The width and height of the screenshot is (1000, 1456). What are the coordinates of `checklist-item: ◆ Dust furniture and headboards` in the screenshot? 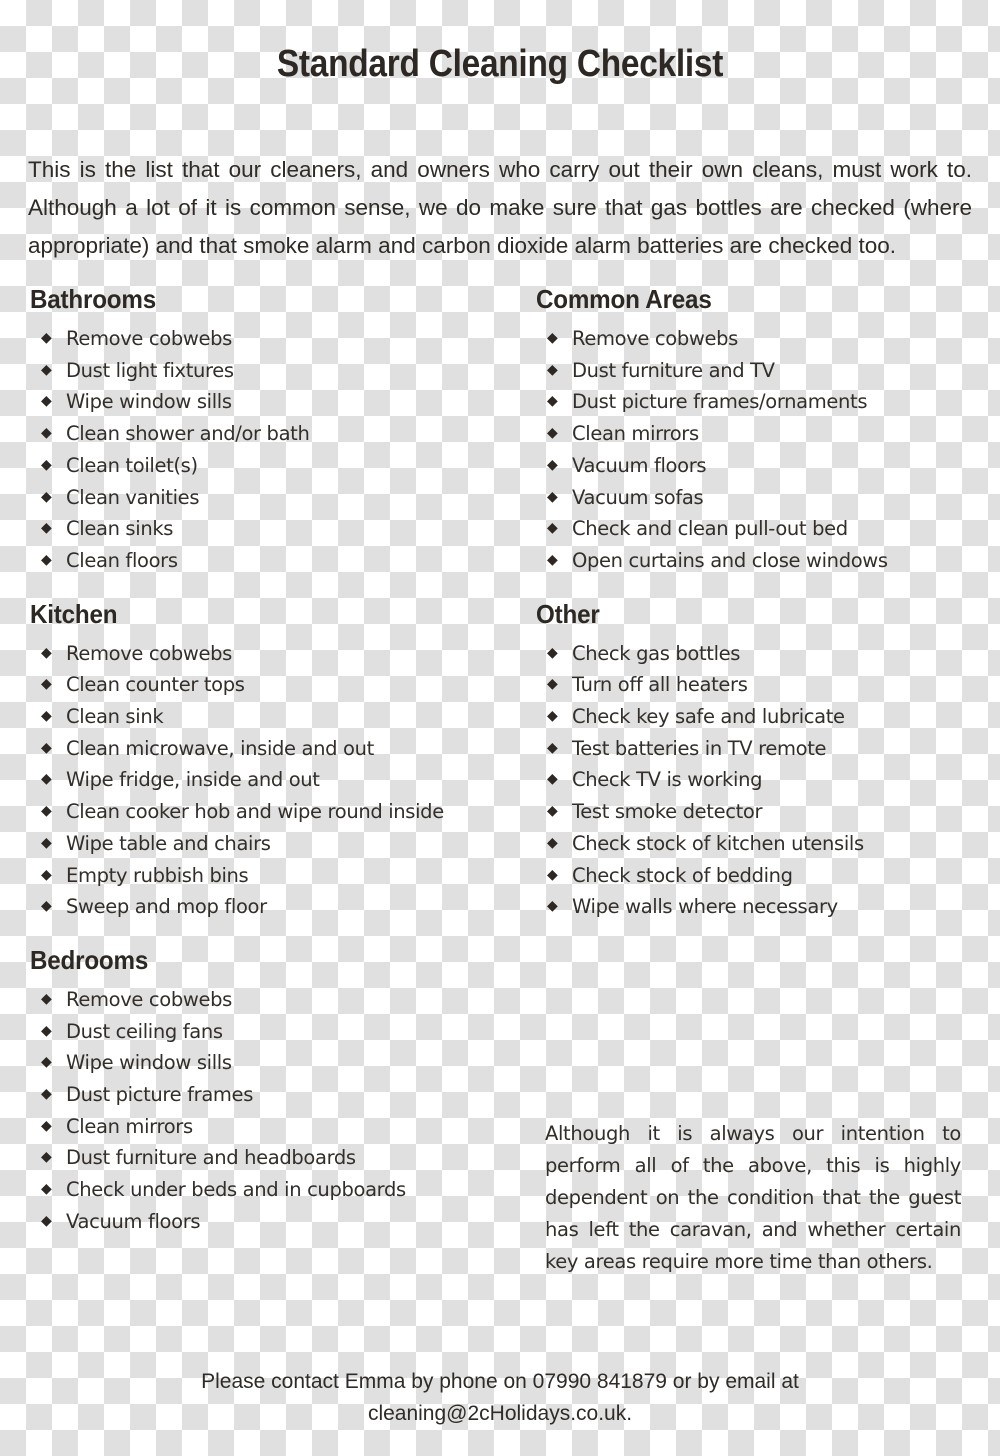 It's located at (277, 1158).